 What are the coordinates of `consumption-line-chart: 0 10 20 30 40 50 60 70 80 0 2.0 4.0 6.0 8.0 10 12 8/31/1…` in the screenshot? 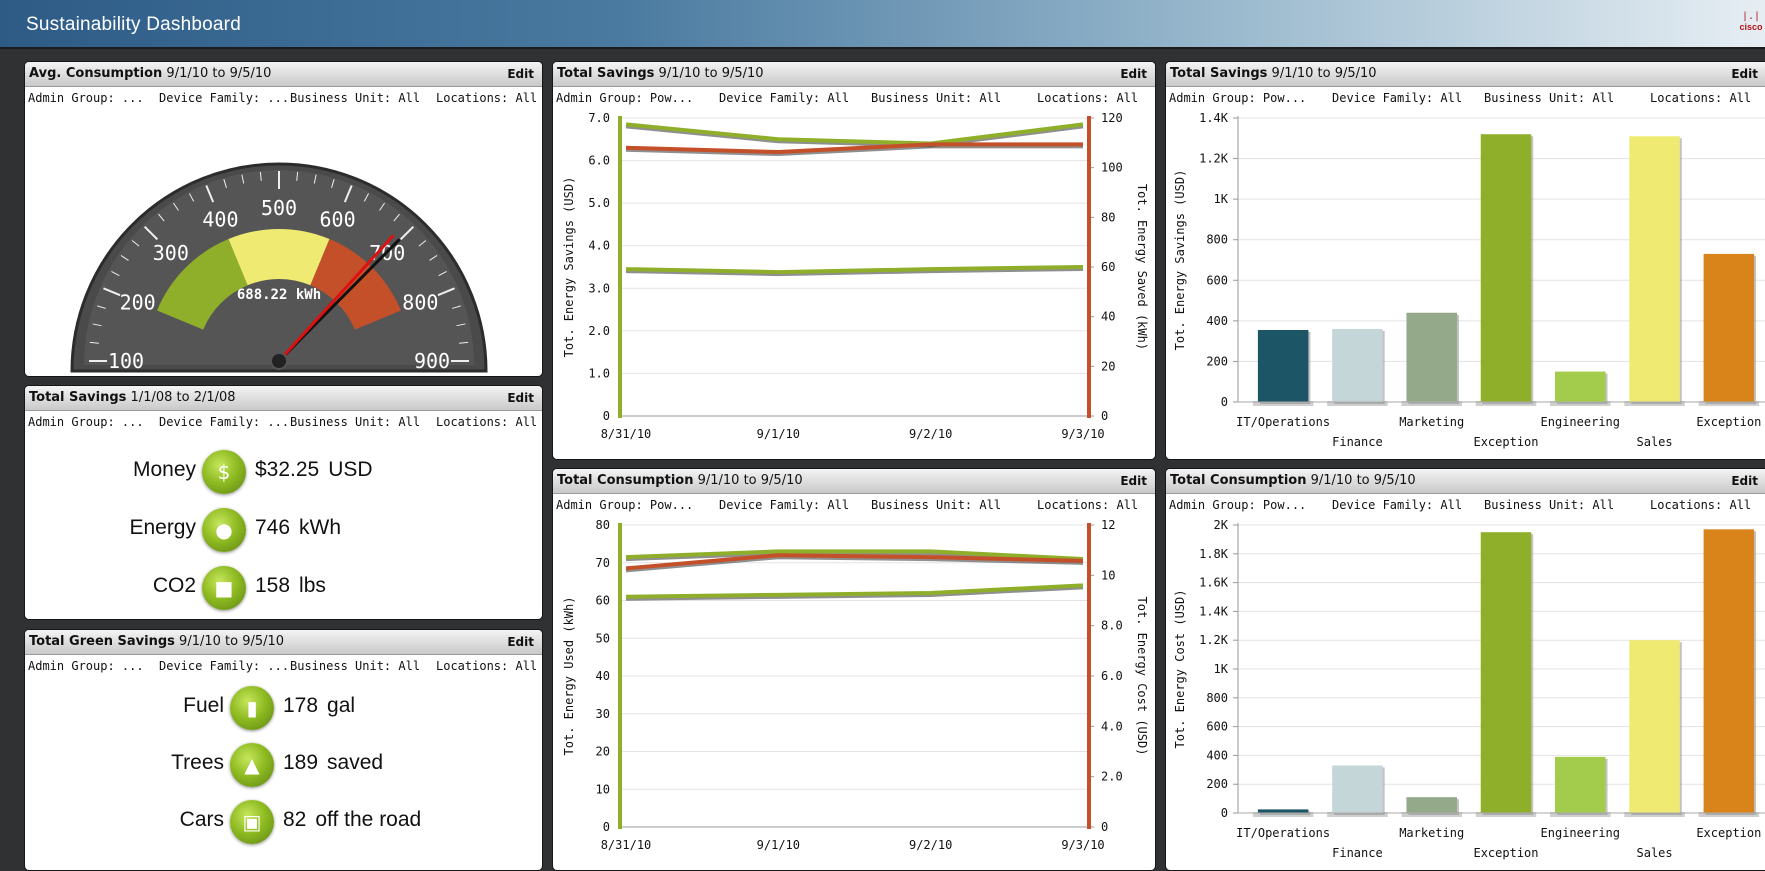 It's located at (855, 685).